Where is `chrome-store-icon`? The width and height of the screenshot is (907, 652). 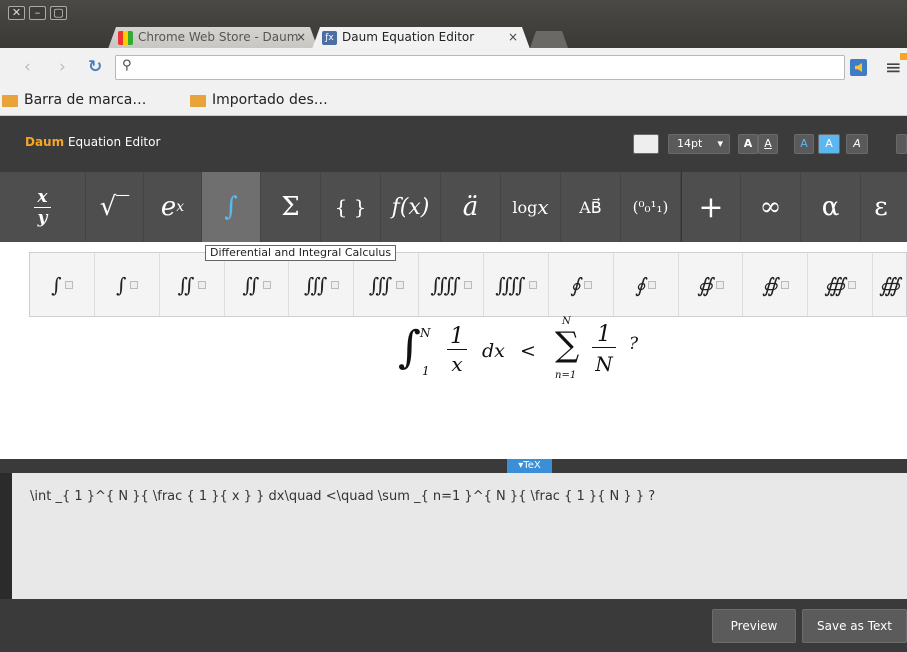
chrome-store-icon is located at coordinates (125, 38).